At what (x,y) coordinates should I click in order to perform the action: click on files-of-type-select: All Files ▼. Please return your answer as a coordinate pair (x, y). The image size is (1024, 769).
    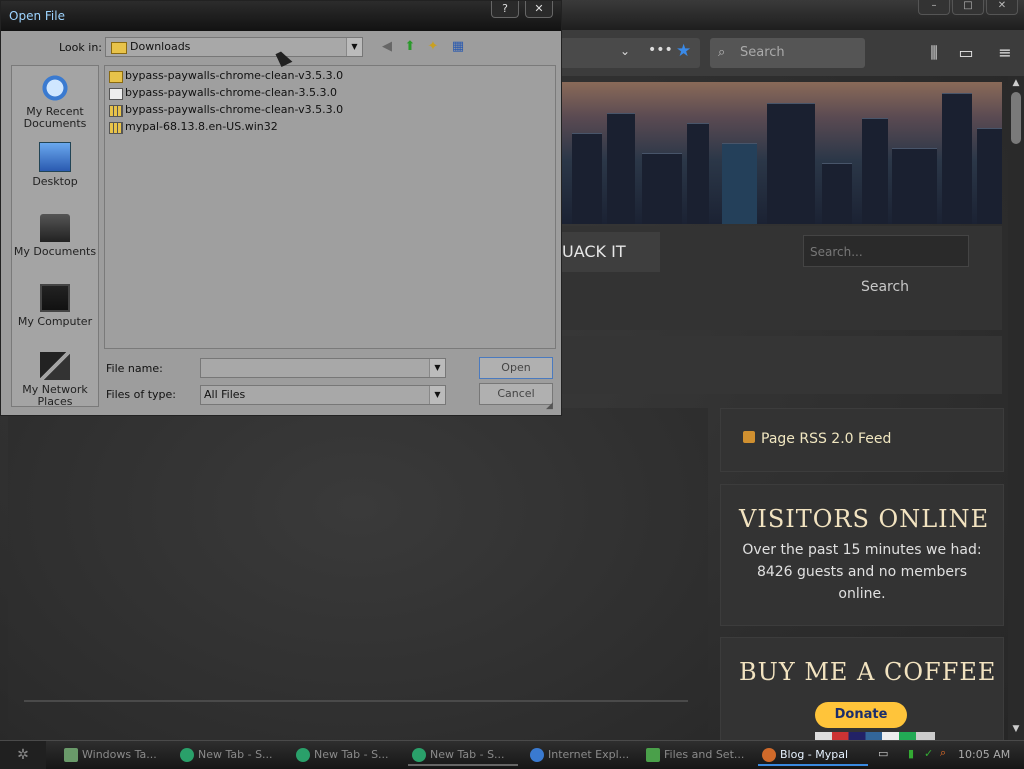
    Looking at the image, I should click on (323, 395).